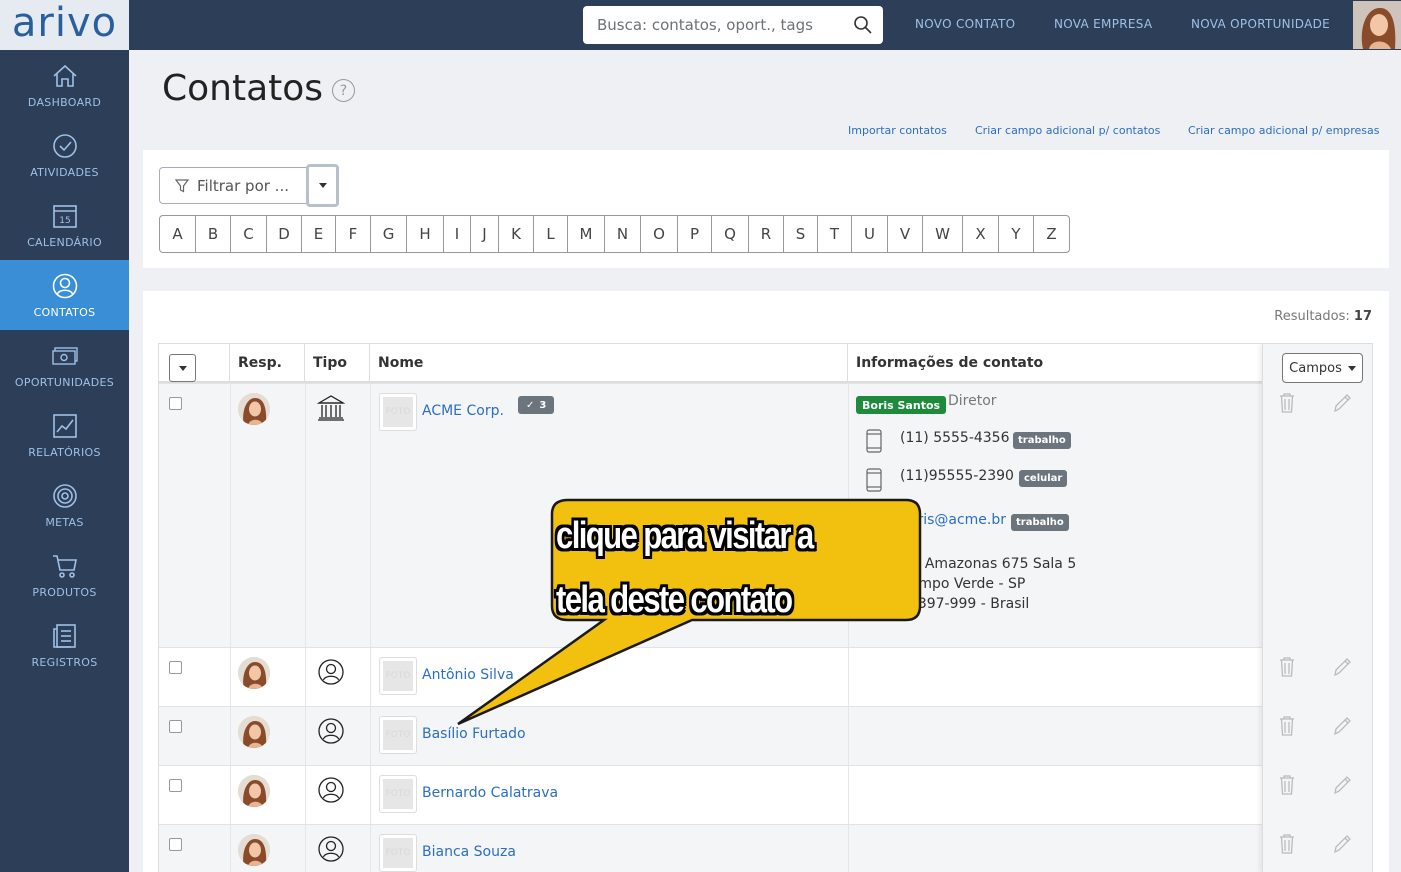 This screenshot has height=872, width=1401. I want to click on letter-filter-w: W, so click(942, 234).